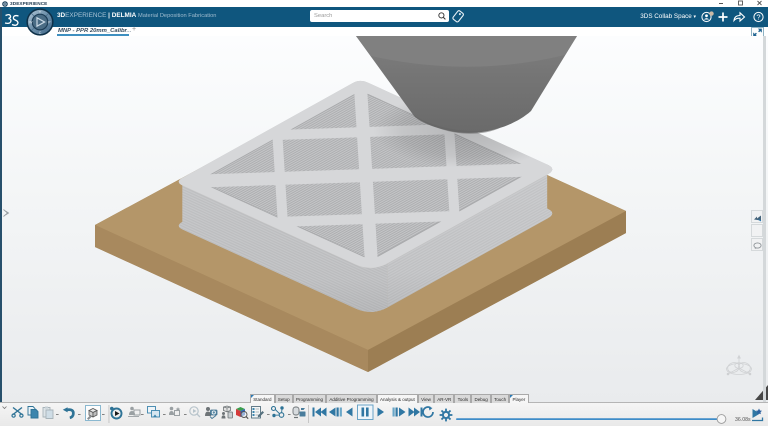  What do you see at coordinates (31, 22) in the screenshot?
I see `svg-text: W` at bounding box center [31, 22].